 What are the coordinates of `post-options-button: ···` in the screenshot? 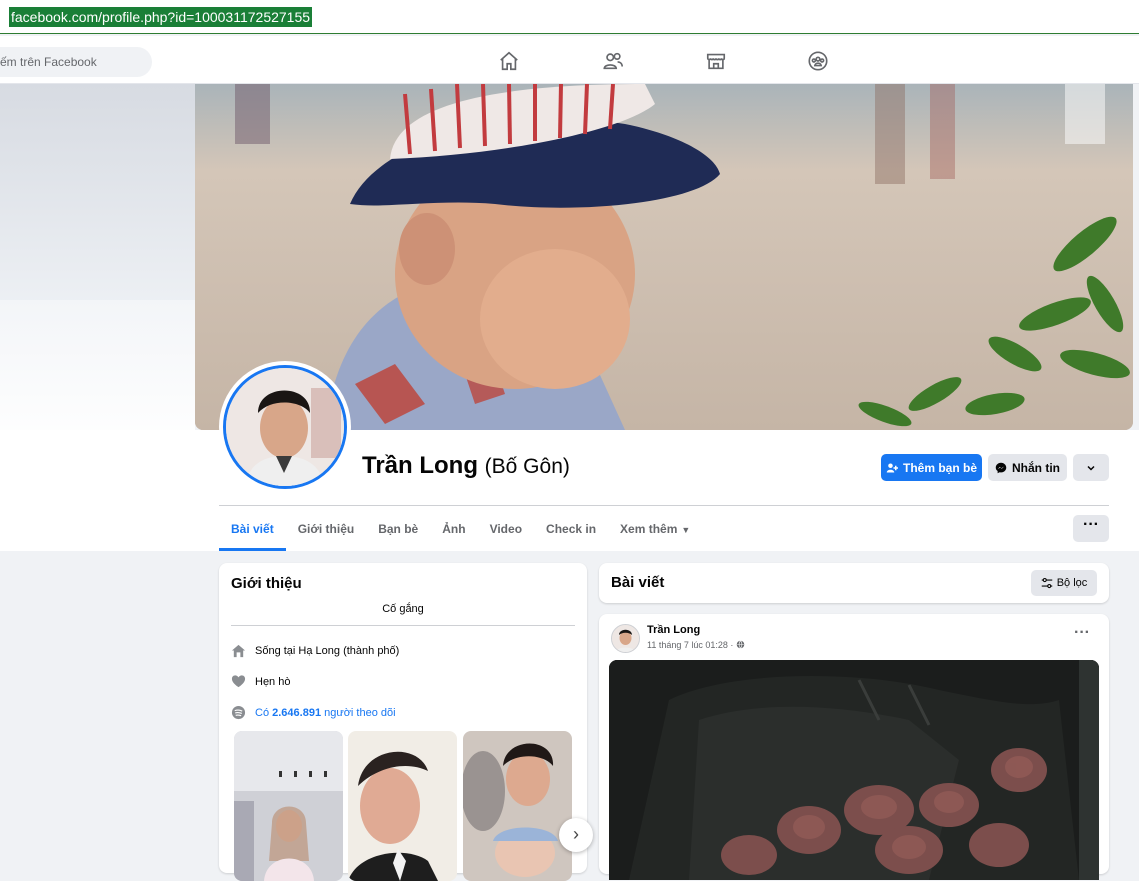 It's located at (1082, 633).